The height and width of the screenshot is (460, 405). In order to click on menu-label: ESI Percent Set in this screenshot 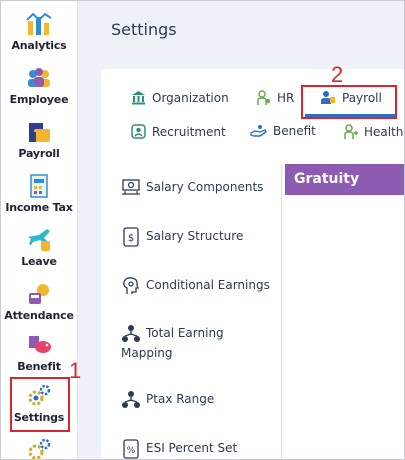, I will do `click(192, 448)`.